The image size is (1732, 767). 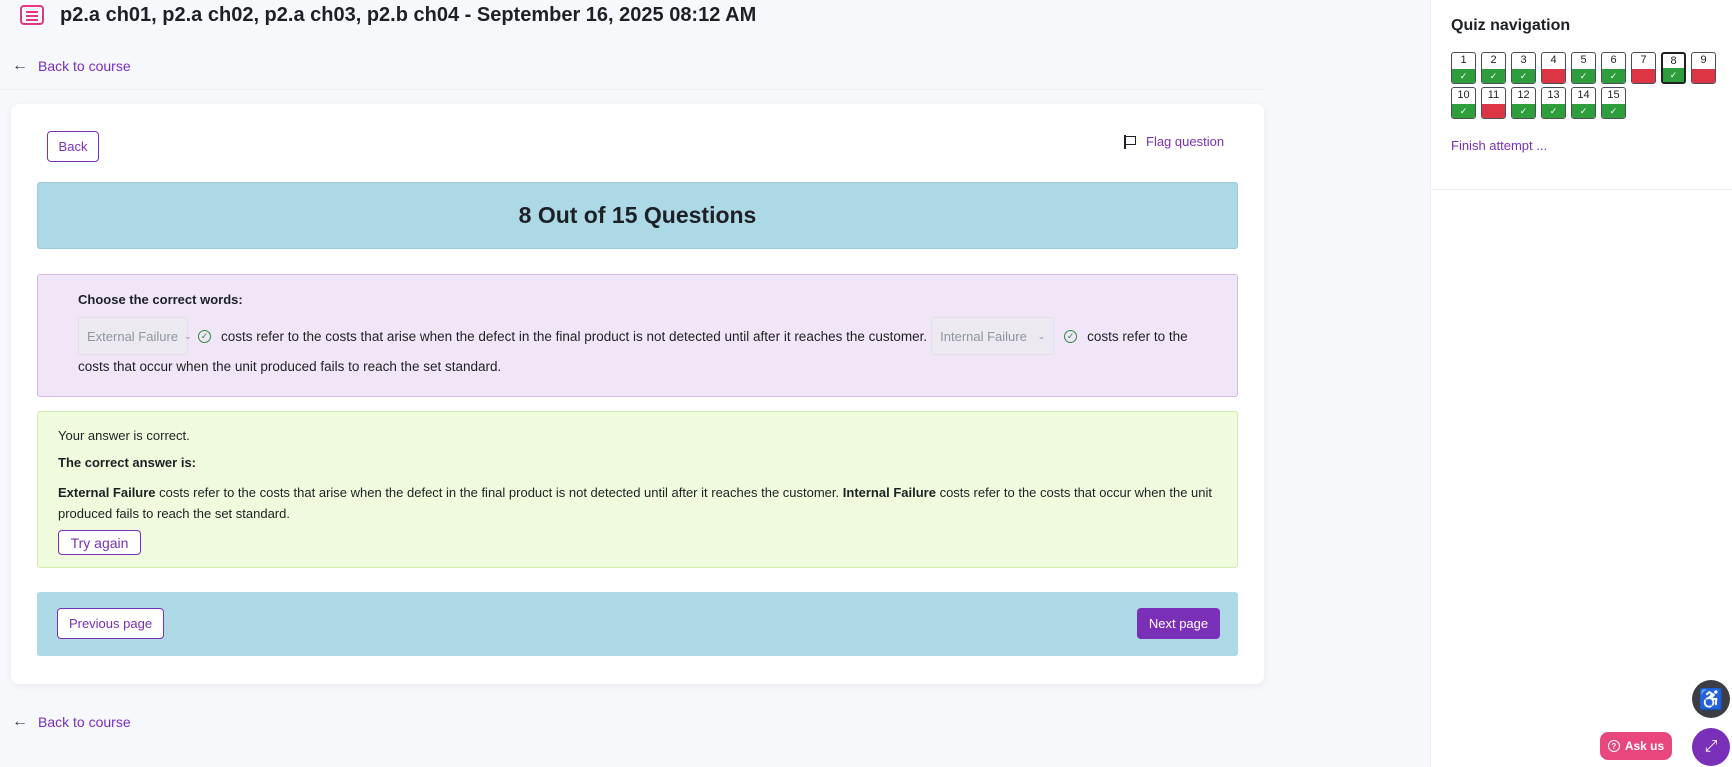 What do you see at coordinates (107, 492) in the screenshot?
I see `answer-term-1: External Failure` at bounding box center [107, 492].